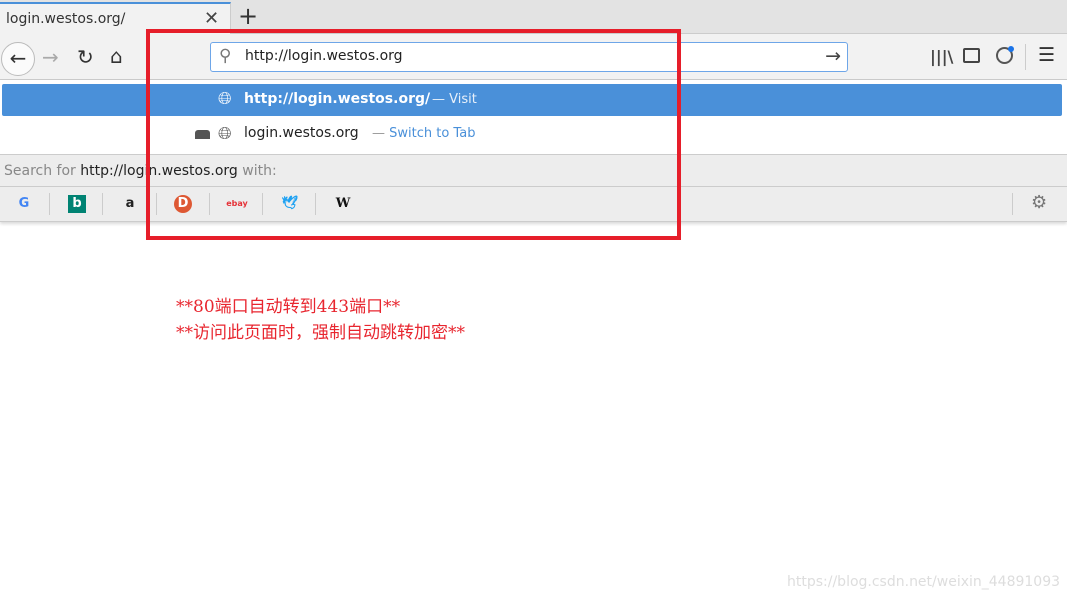 This screenshot has height=602, width=1067. What do you see at coordinates (1039, 202) in the screenshot?
I see `gear-icon: ⚙` at bounding box center [1039, 202].